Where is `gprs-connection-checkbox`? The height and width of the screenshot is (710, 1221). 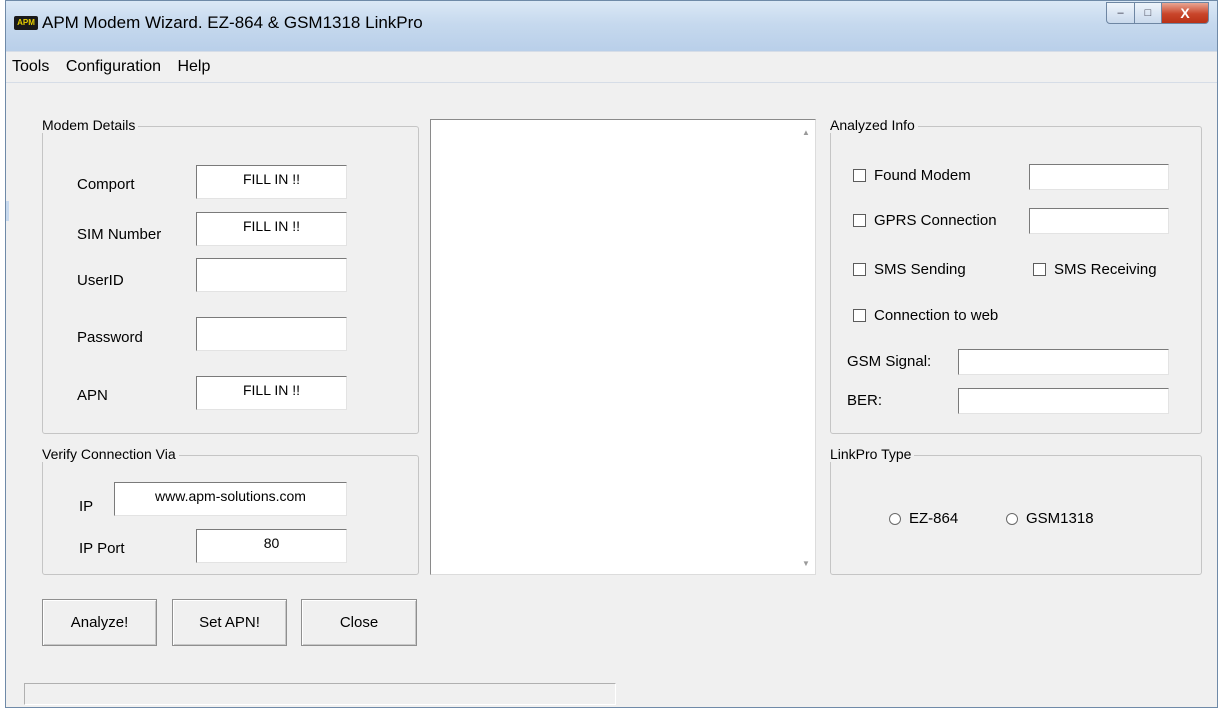
gprs-connection-checkbox is located at coordinates (859, 220).